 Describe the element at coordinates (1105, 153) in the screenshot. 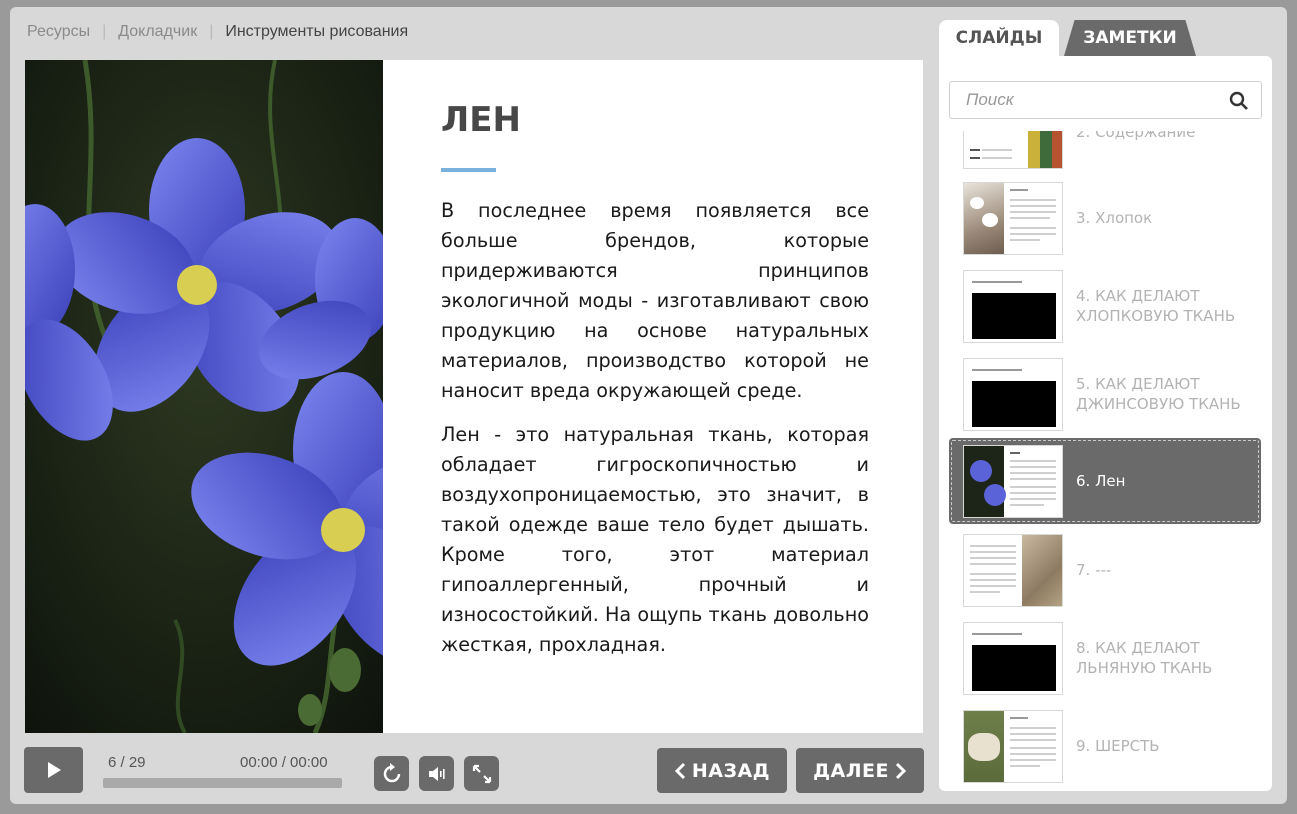

I see `slide-list-item: 2. Содержание` at that location.